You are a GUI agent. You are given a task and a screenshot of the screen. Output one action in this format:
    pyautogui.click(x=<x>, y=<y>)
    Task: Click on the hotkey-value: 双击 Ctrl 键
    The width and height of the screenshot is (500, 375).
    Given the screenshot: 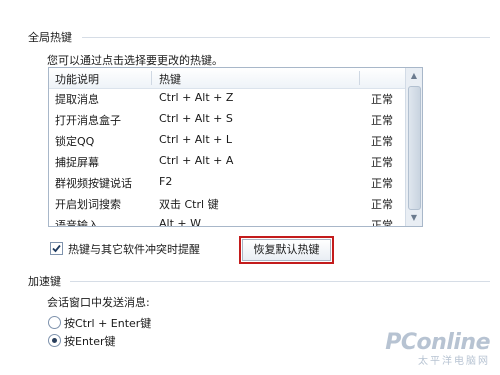 What is the action you would take?
    pyautogui.click(x=189, y=204)
    